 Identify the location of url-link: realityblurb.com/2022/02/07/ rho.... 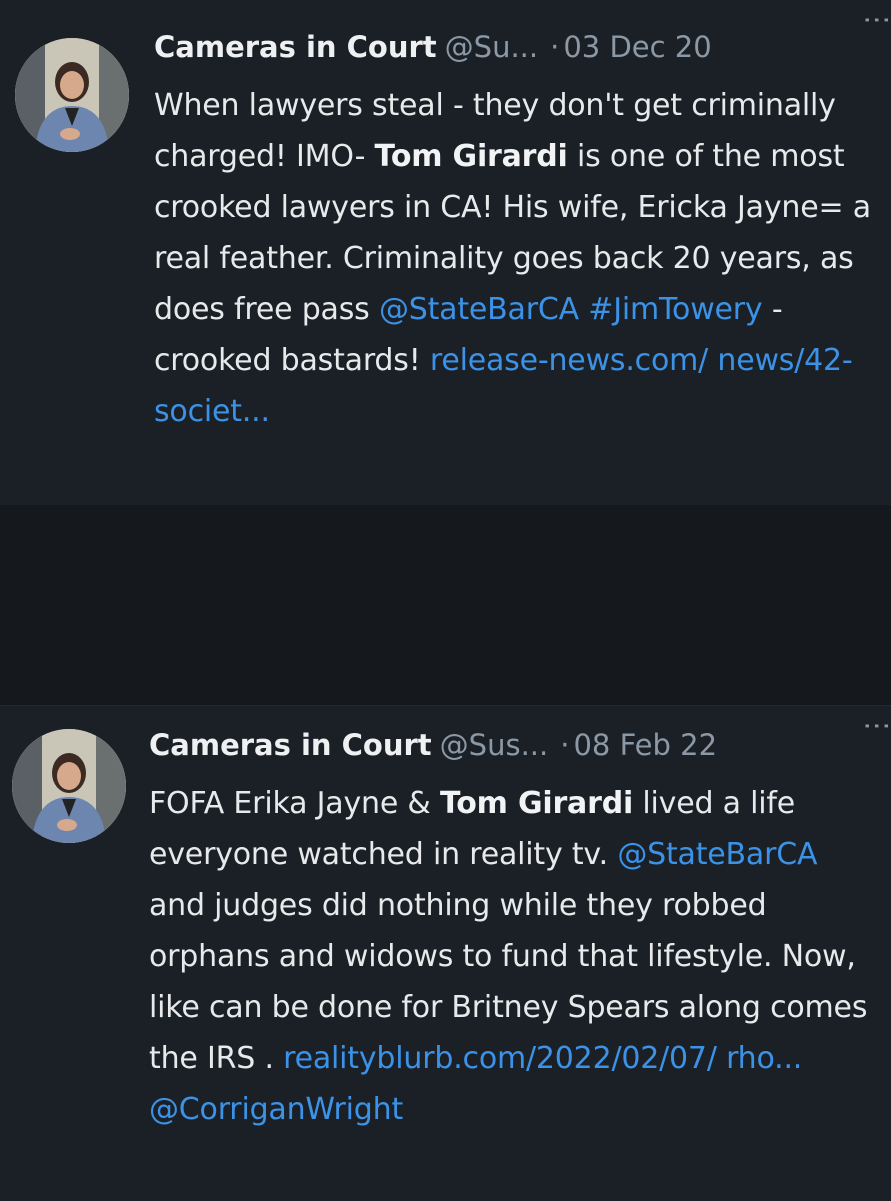
(542, 1058).